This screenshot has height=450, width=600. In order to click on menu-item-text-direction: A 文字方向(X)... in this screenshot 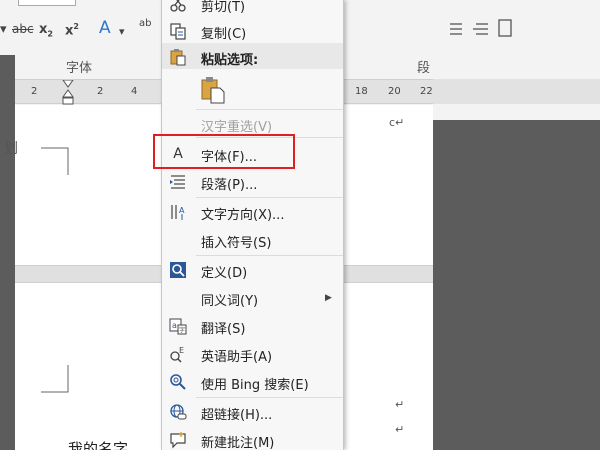, I will do `click(252, 212)`.